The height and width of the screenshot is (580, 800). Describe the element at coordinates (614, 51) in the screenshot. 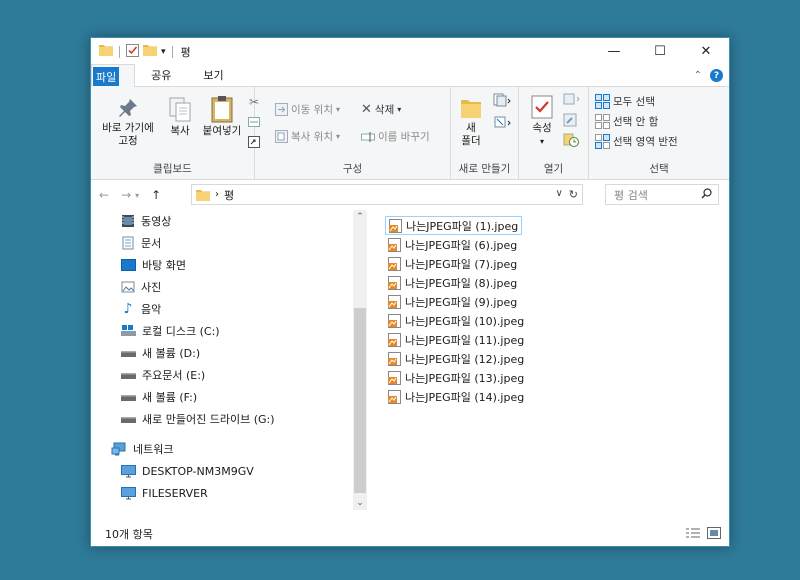

I see `minimize-button: —` at that location.